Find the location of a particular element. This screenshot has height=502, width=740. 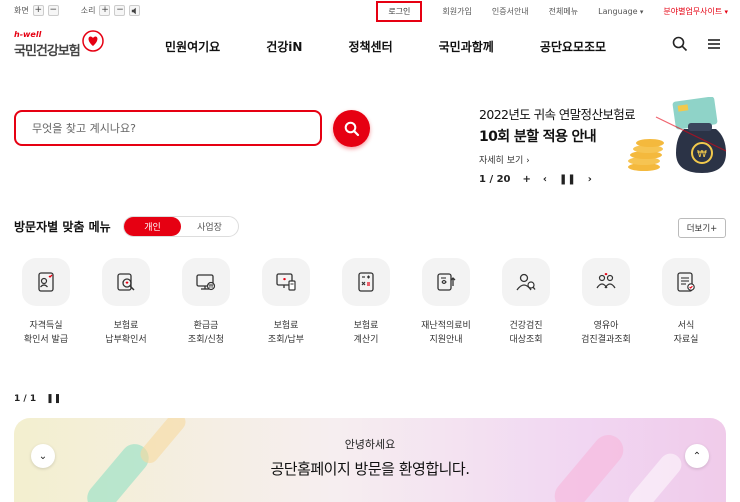

visitor-type-toggle: 개인 사업장 is located at coordinates (181, 226).